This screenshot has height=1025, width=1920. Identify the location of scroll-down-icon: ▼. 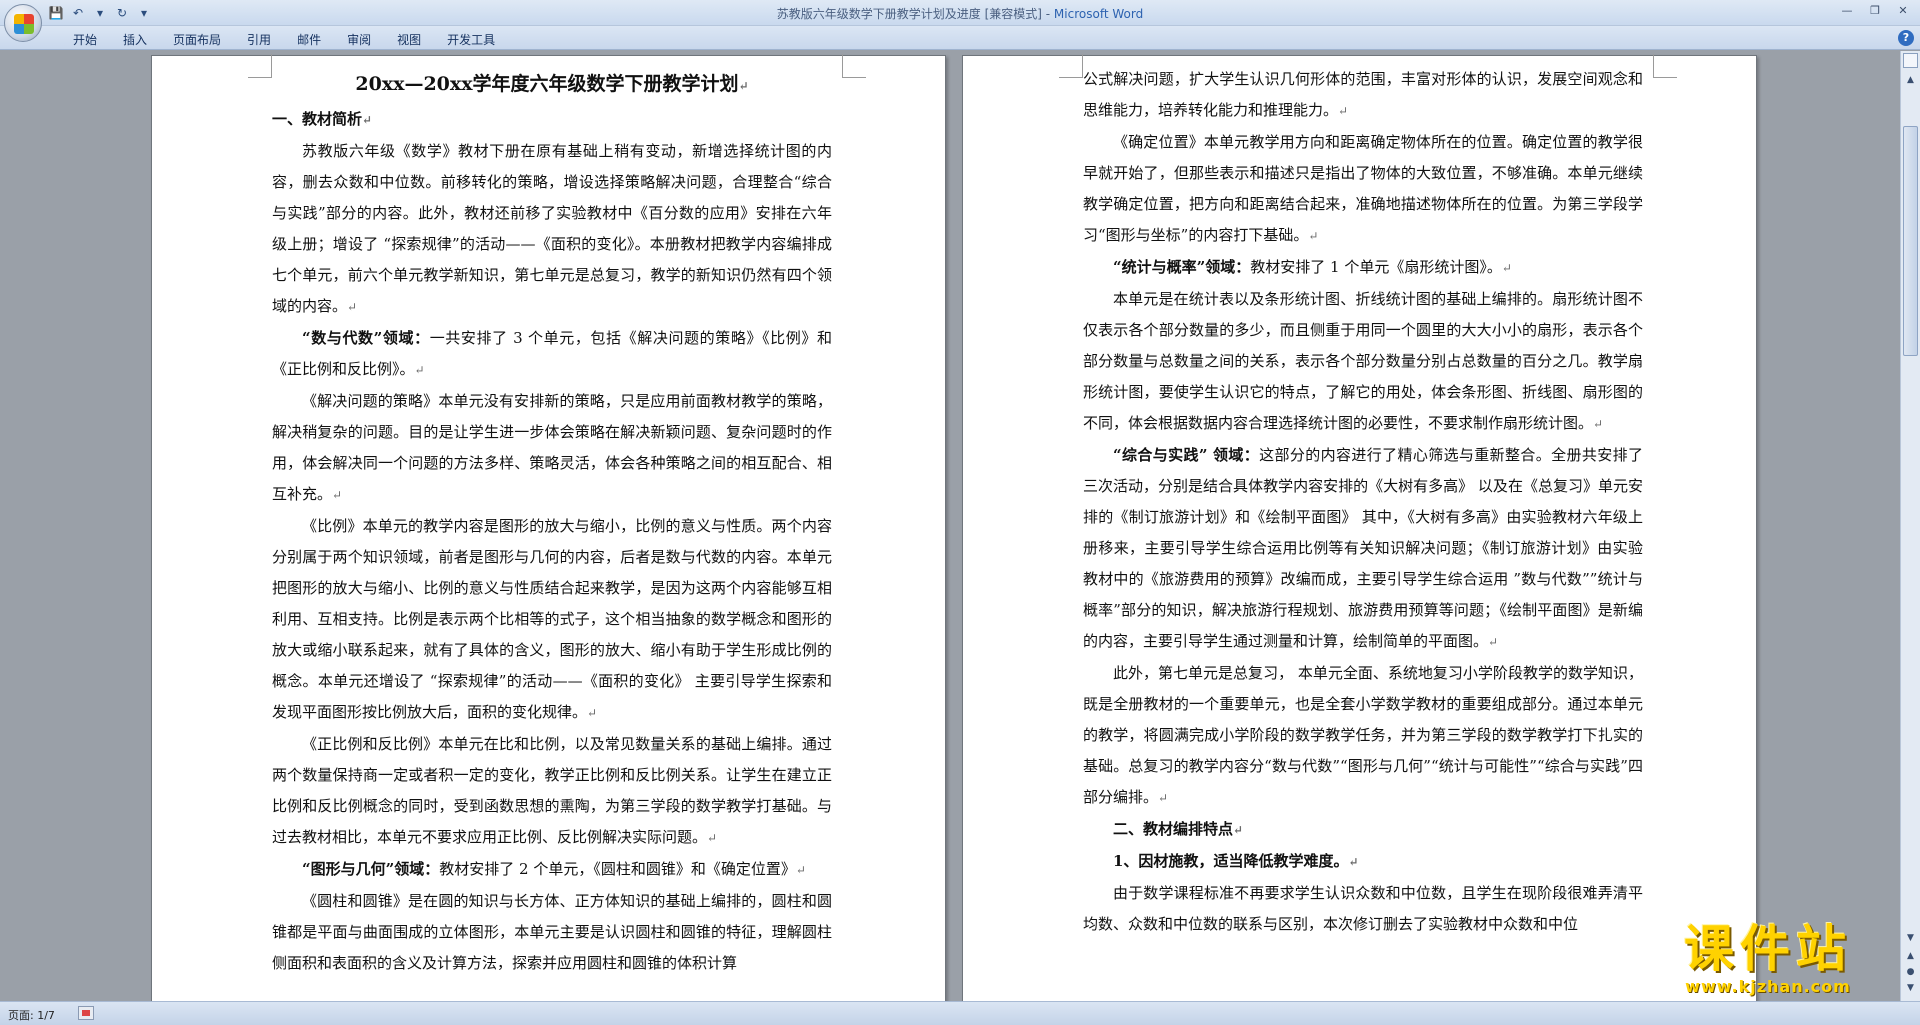
(1910, 938).